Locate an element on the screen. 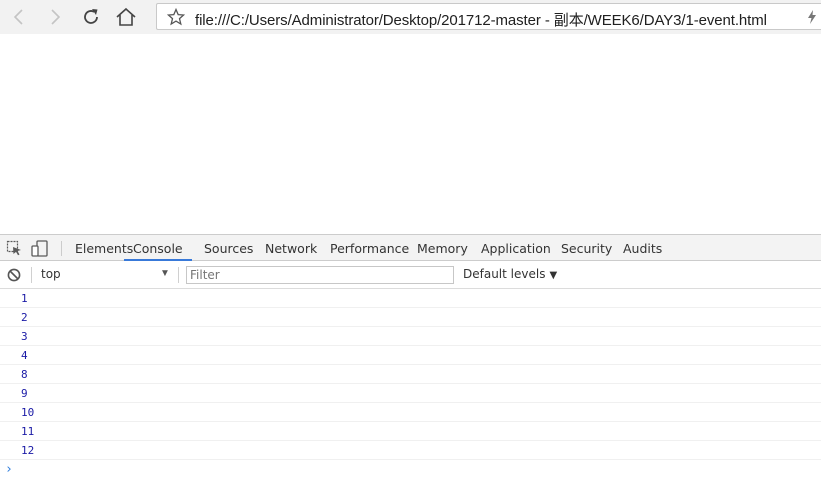 The image size is (821, 487). home-button is located at coordinates (126, 17).